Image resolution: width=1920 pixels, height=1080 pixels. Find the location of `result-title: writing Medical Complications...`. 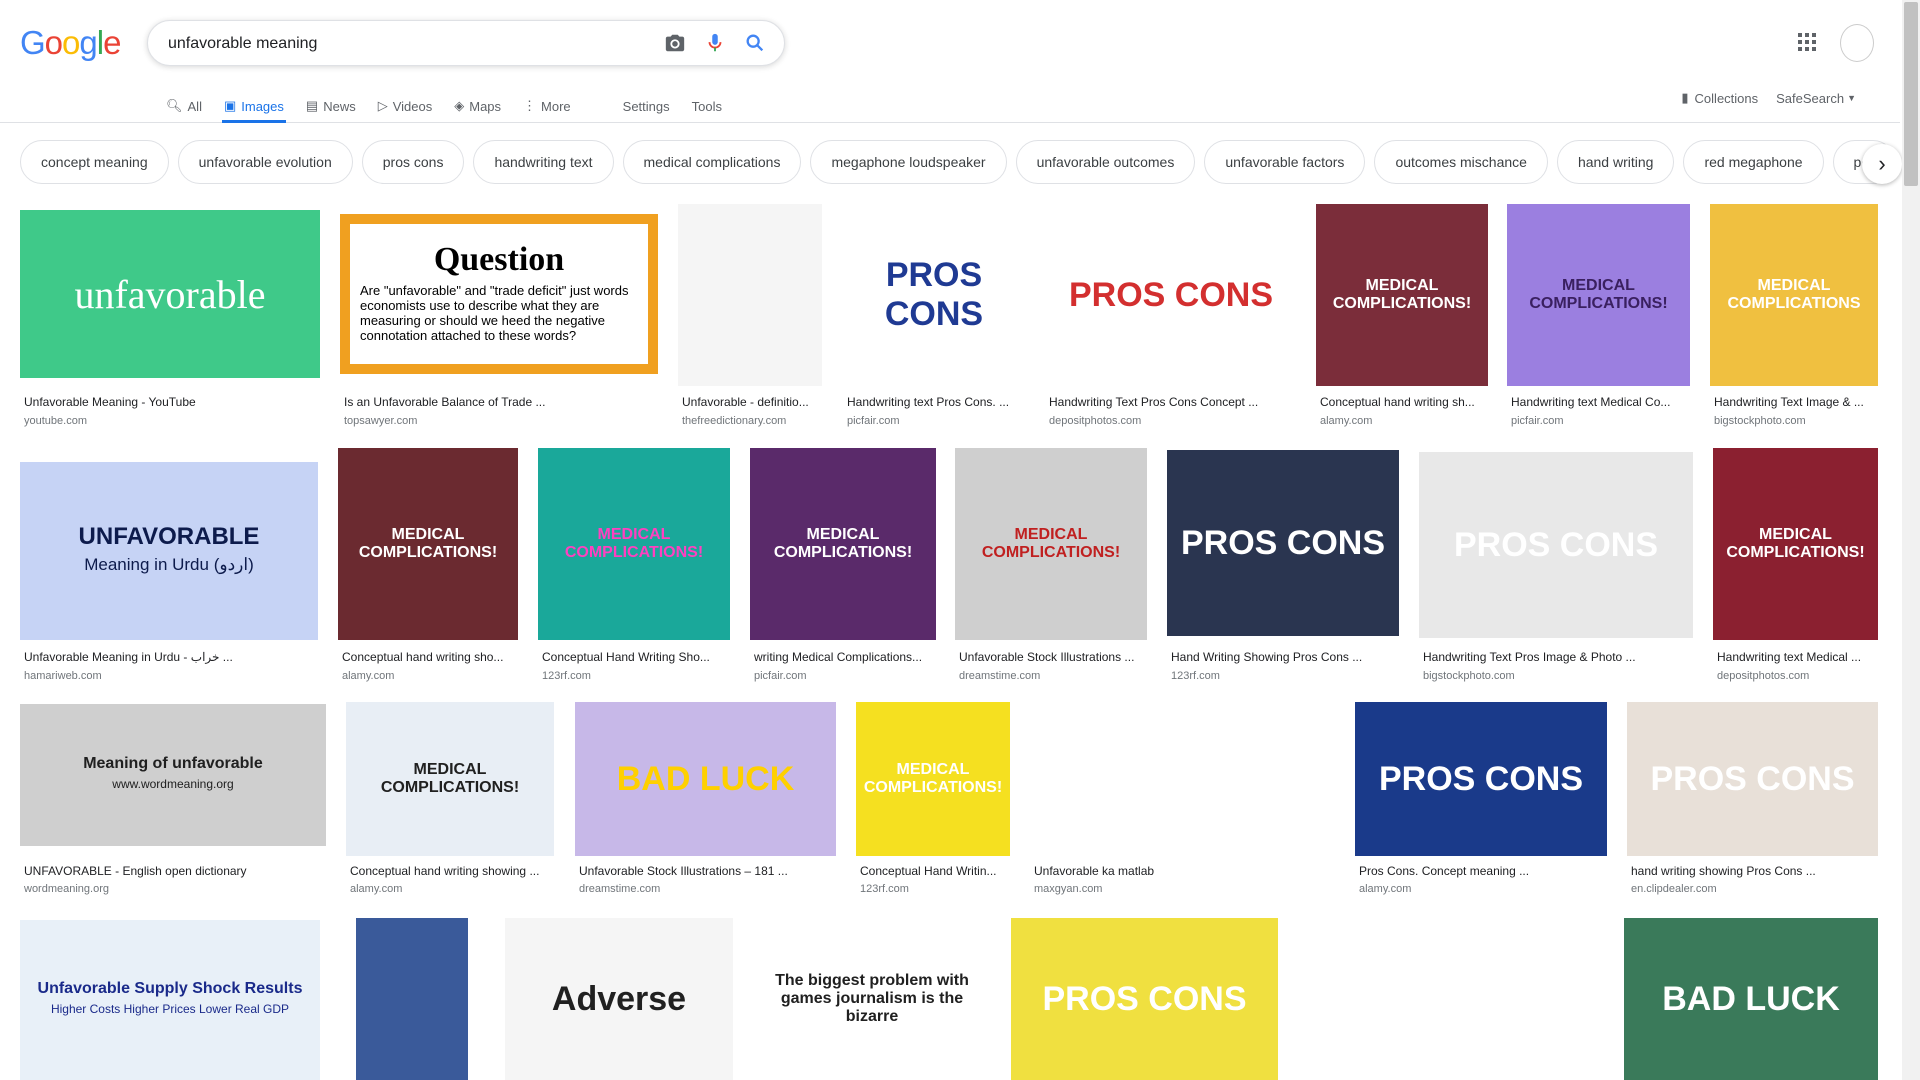

result-title: writing Medical Complications... is located at coordinates (844, 657).